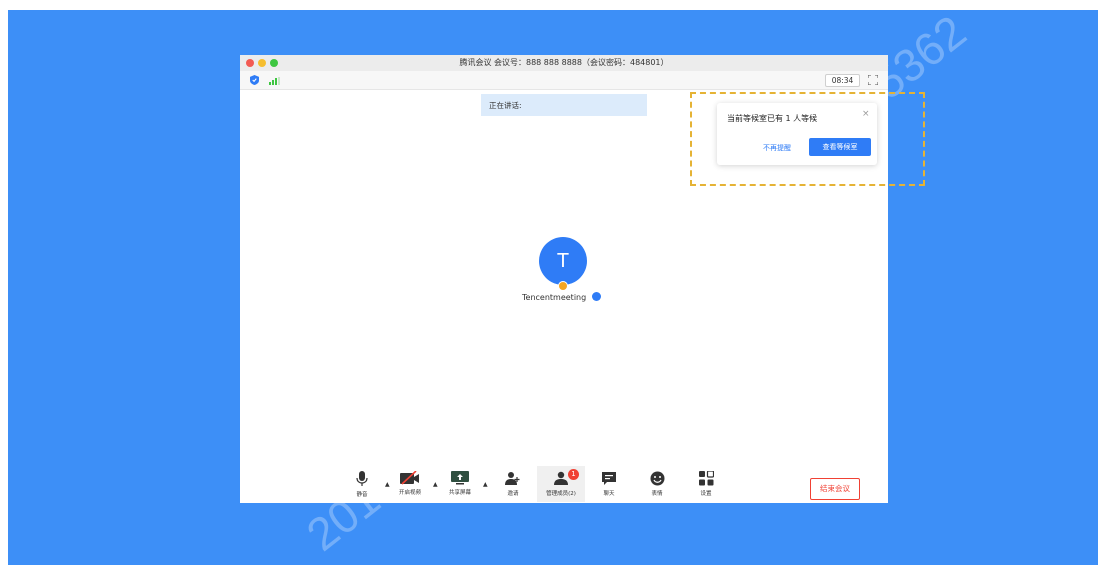 The image size is (1105, 568). Describe the element at coordinates (840, 147) in the screenshot. I see `view-waiting-room-button: 查看等候室` at that location.